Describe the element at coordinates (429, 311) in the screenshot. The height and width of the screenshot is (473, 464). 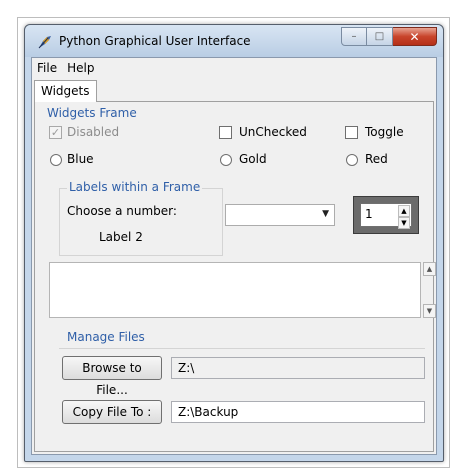
I see `scroll-down-icon: ▼` at that location.